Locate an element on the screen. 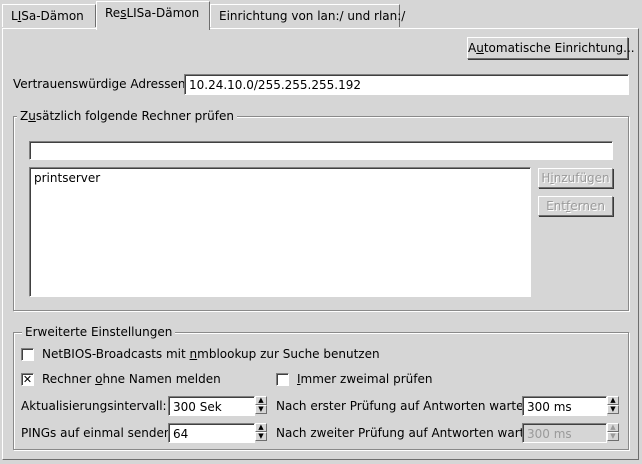  legend-mnemonic: u is located at coordinates (32, 116).